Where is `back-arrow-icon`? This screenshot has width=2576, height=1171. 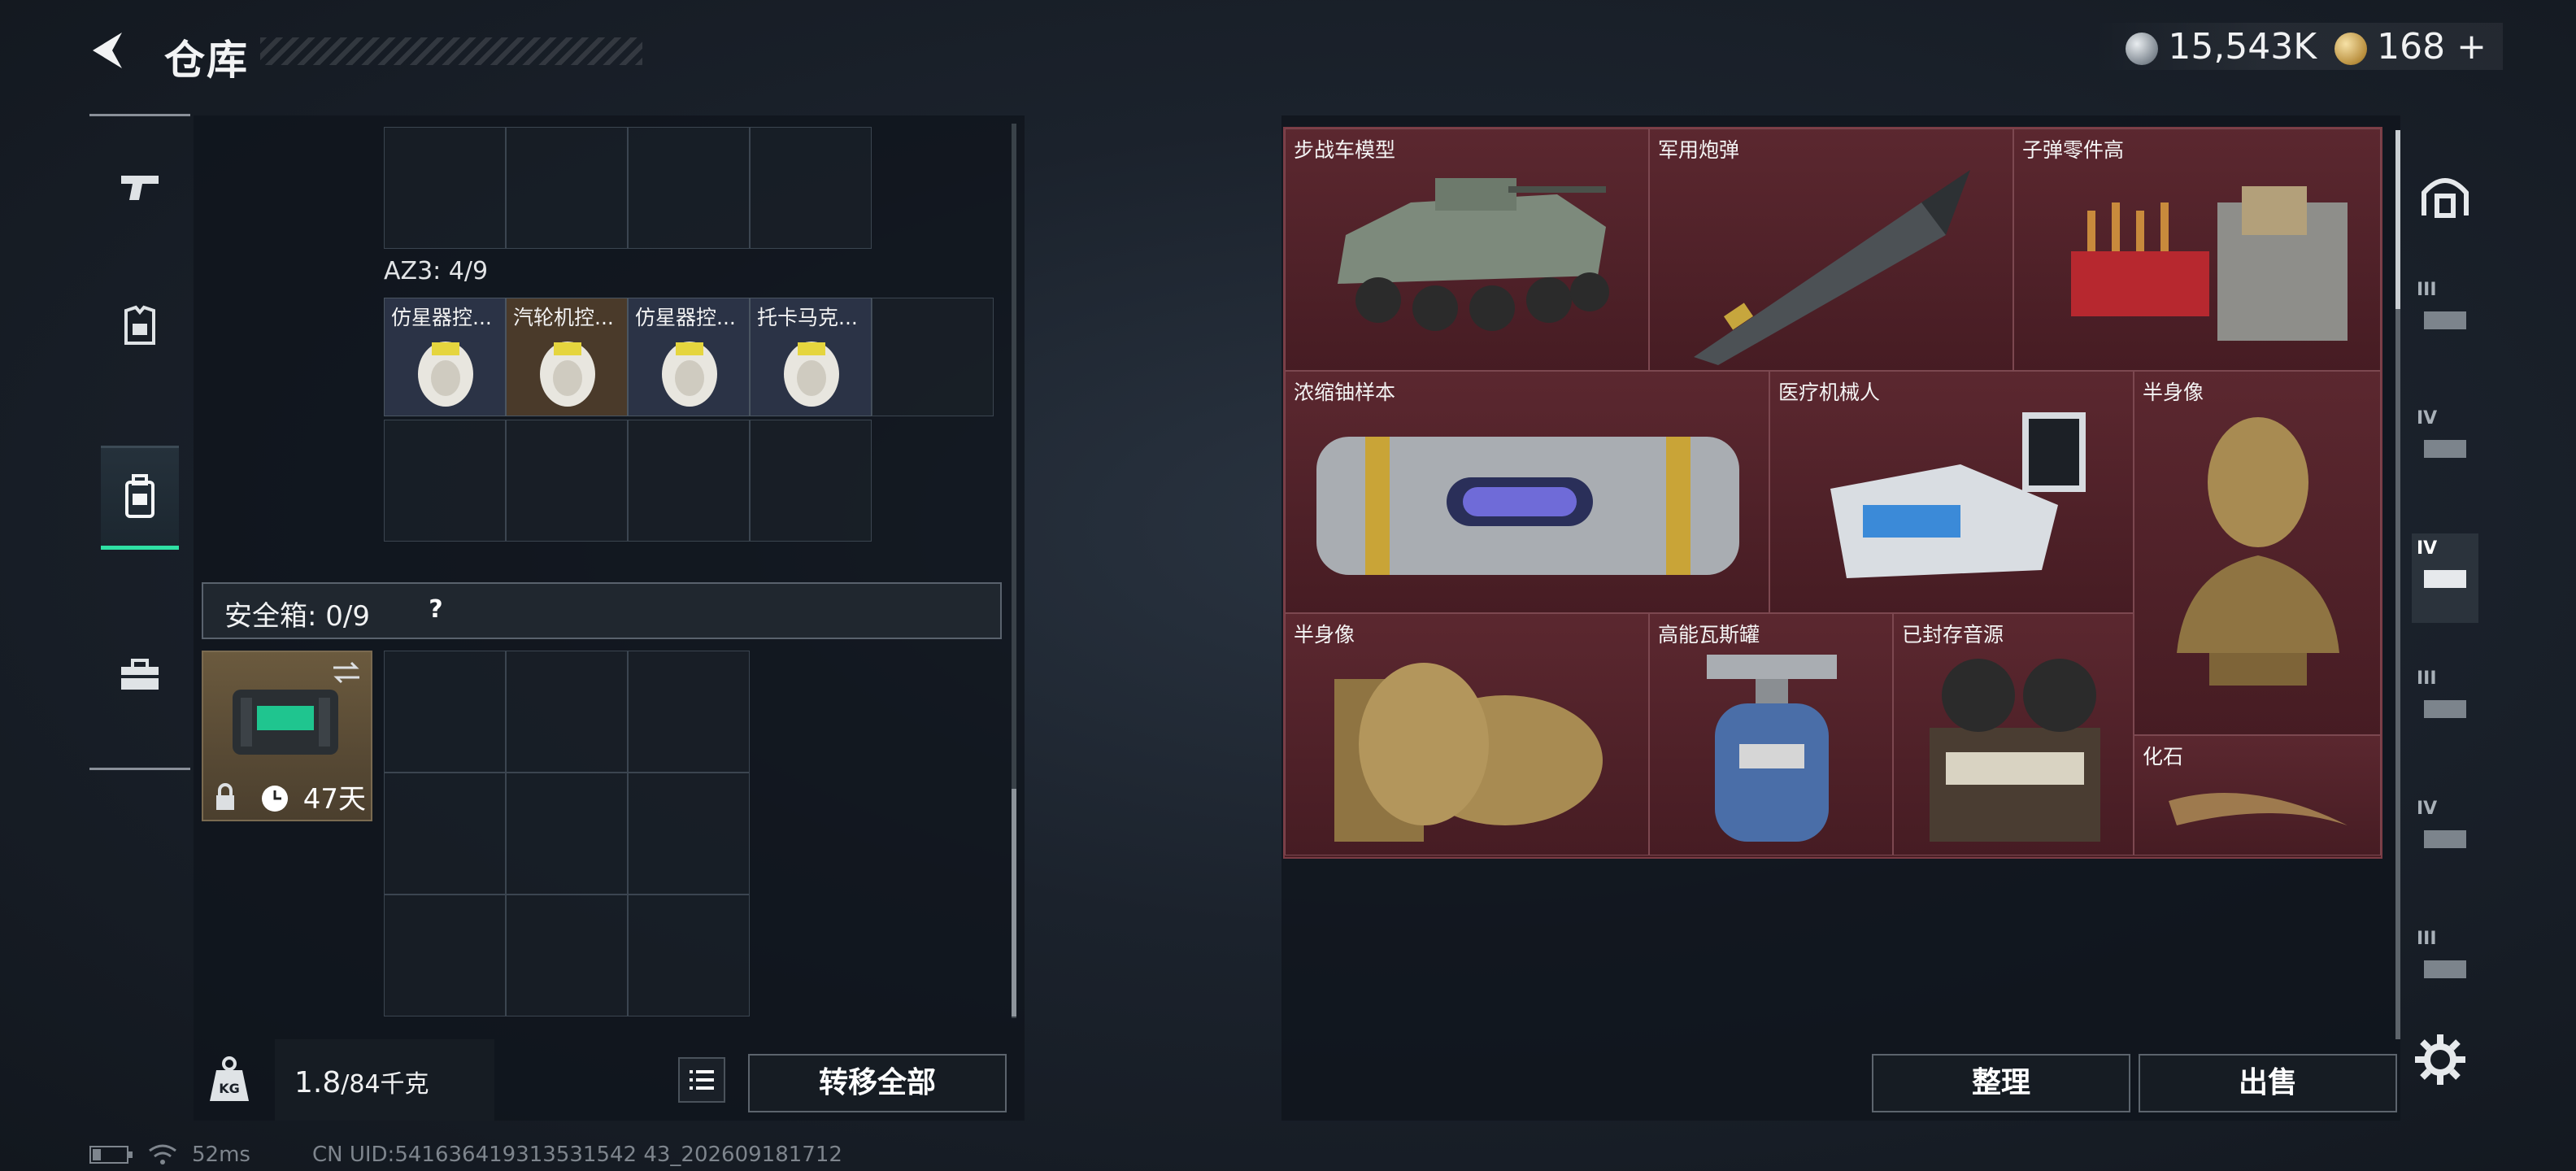
back-arrow-icon is located at coordinates (109, 50).